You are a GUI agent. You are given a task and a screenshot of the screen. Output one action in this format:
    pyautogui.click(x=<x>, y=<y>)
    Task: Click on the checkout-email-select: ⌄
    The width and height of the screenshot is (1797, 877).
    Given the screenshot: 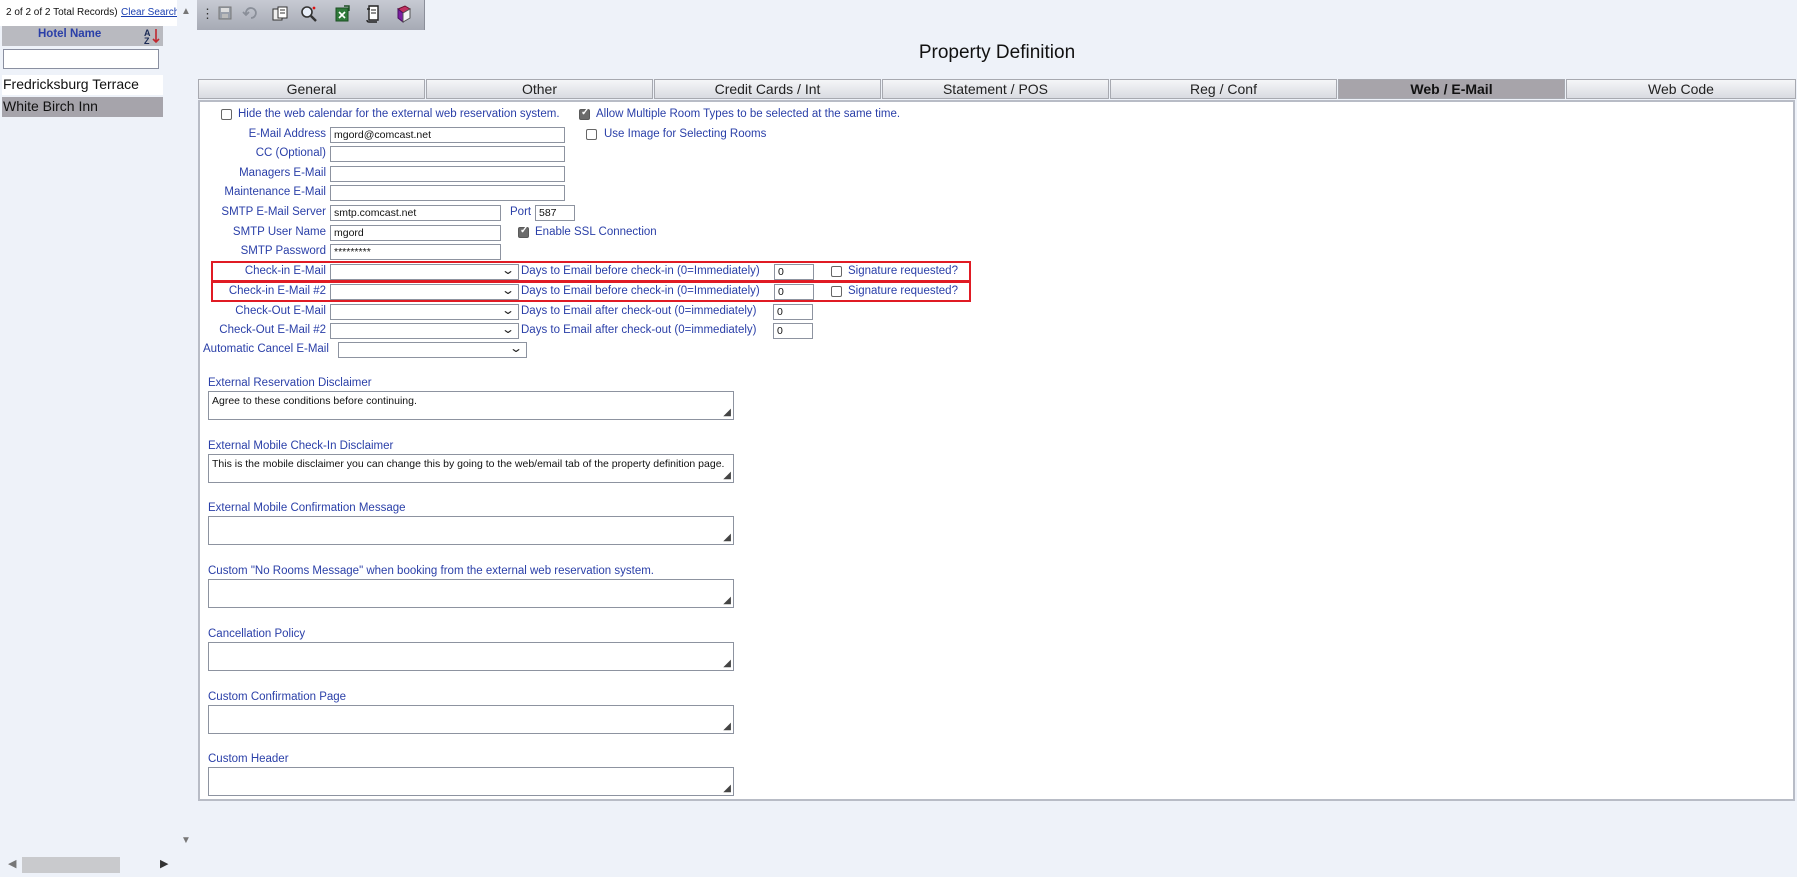 What is the action you would take?
    pyautogui.click(x=424, y=311)
    